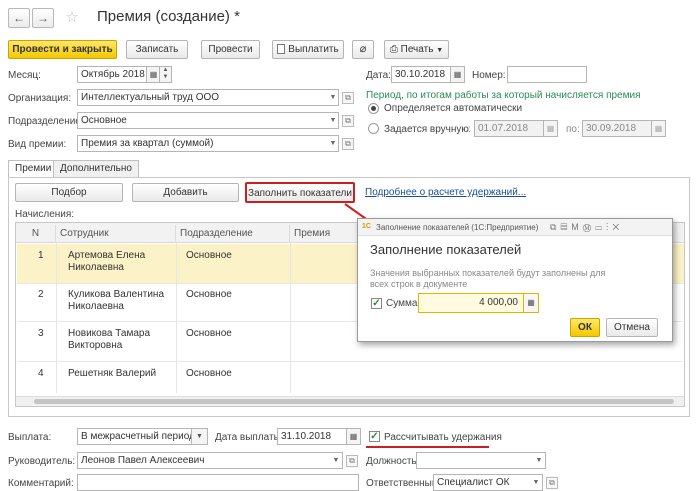  I want to click on app-logo-icon: 1С, so click(366, 226).